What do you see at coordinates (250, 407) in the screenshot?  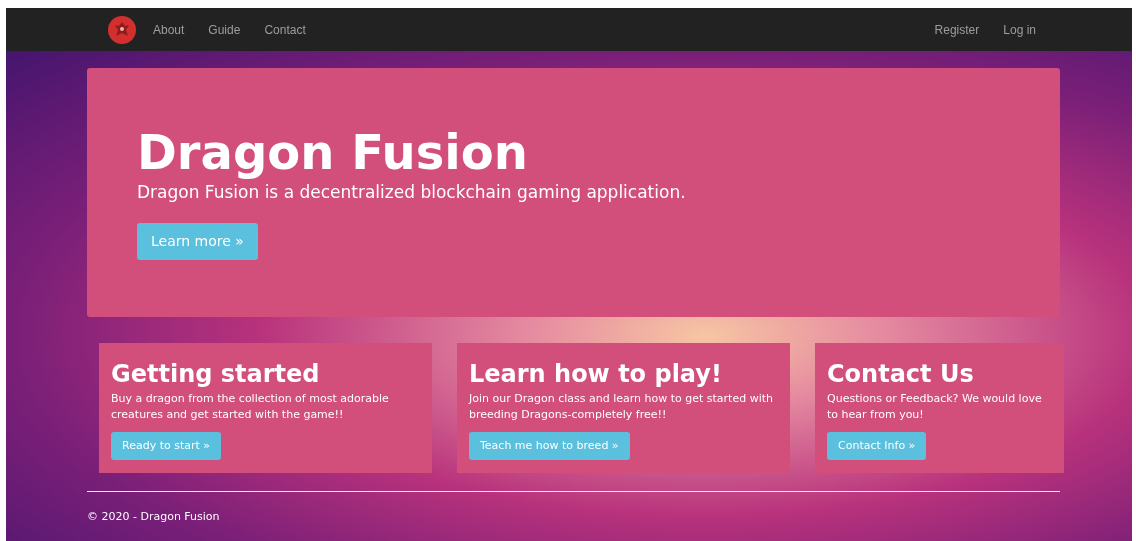 I see `card-text: Buy a dragon from the collection of most adorable creatures and get started with the game!!` at bounding box center [250, 407].